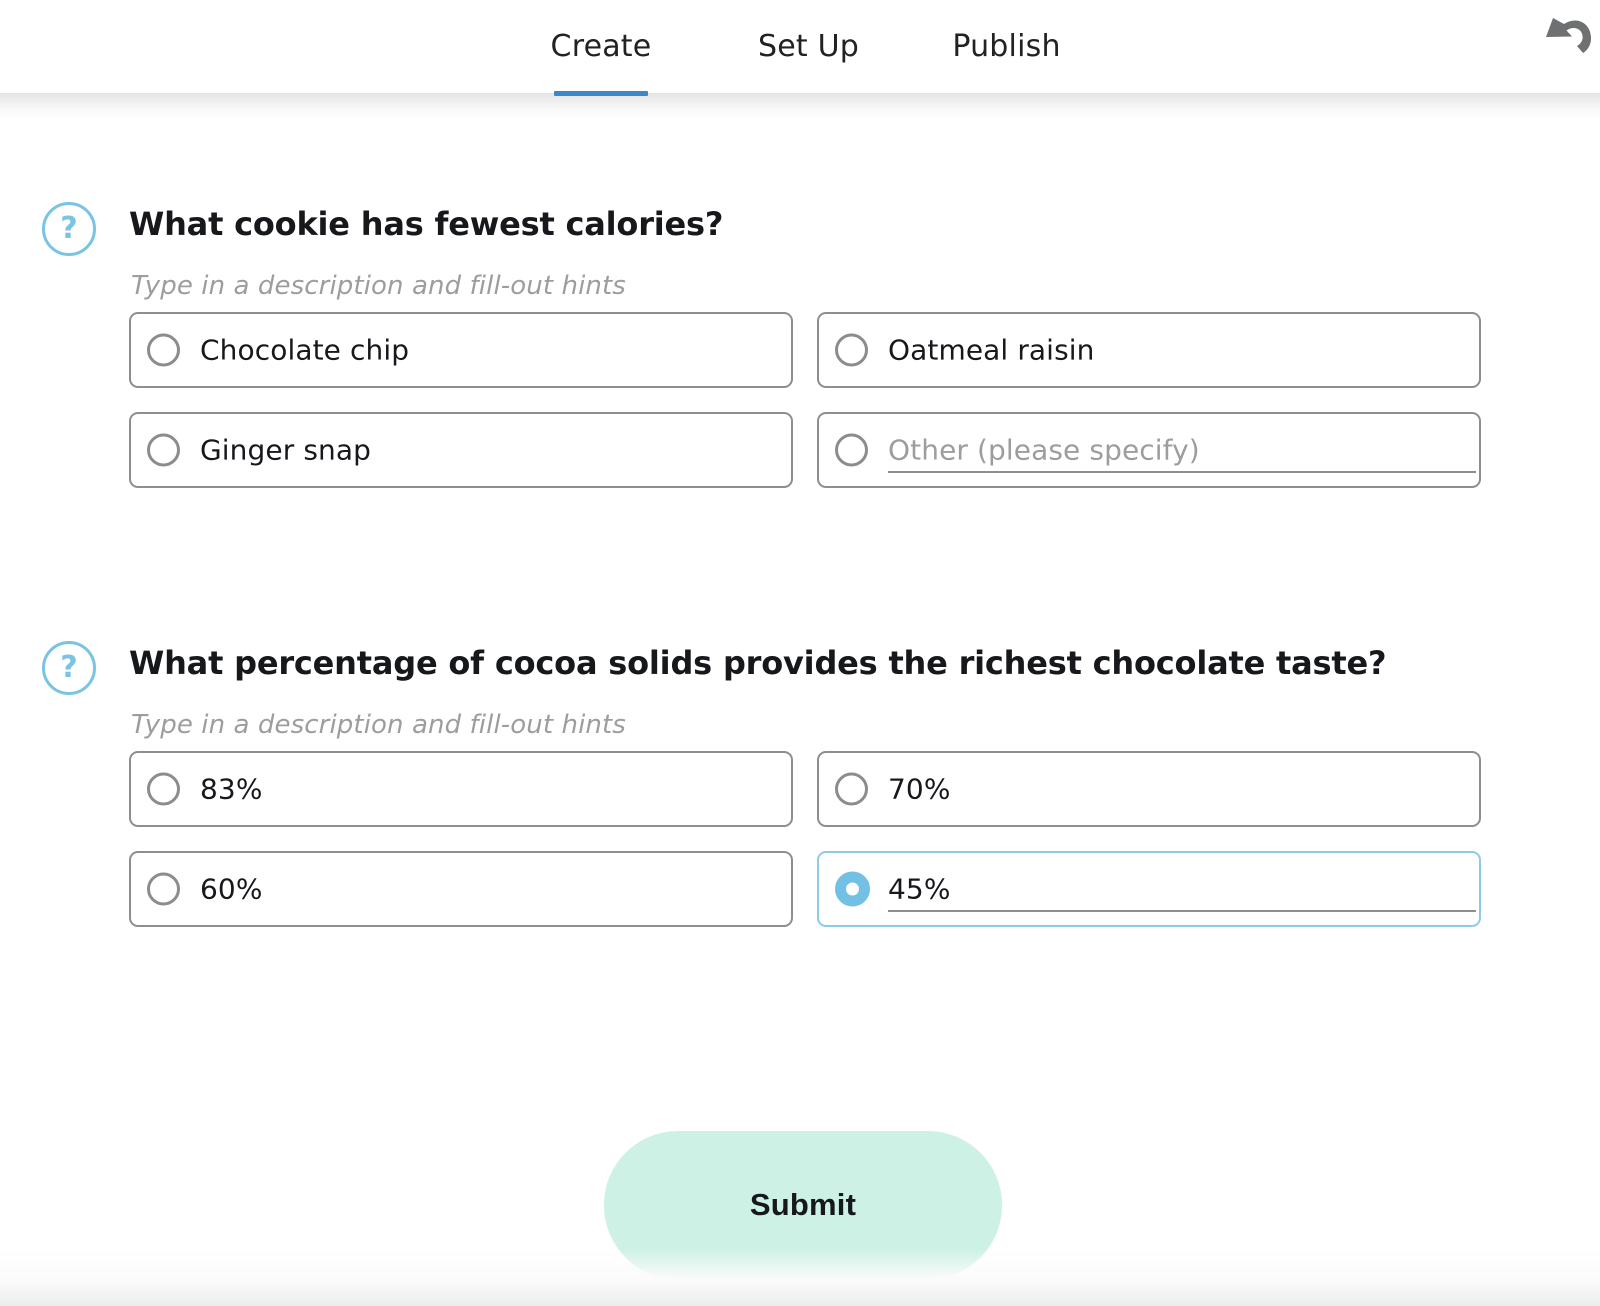 The image size is (1600, 1306). What do you see at coordinates (919, 789) in the screenshot?
I see `option-label: 70%` at bounding box center [919, 789].